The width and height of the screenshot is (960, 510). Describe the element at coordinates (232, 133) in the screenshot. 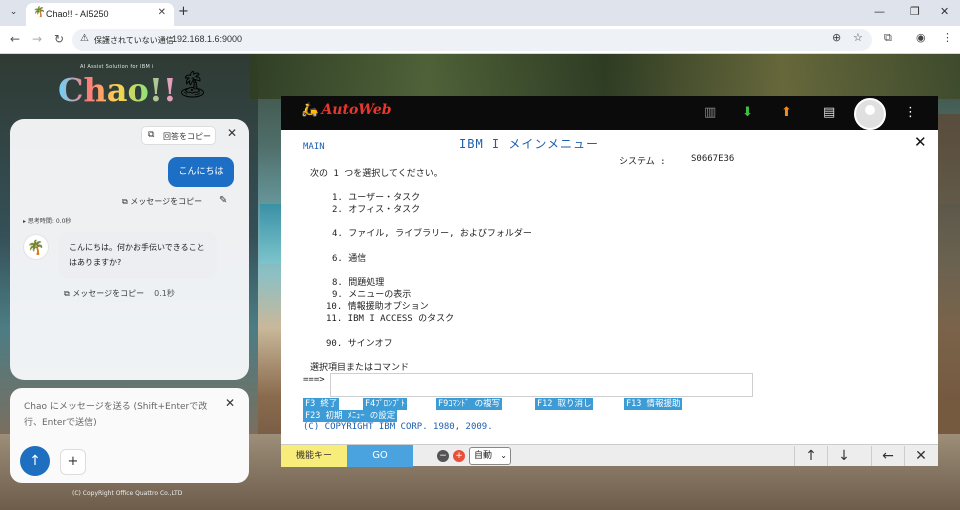

I see `chat-close-icon: ✕` at that location.